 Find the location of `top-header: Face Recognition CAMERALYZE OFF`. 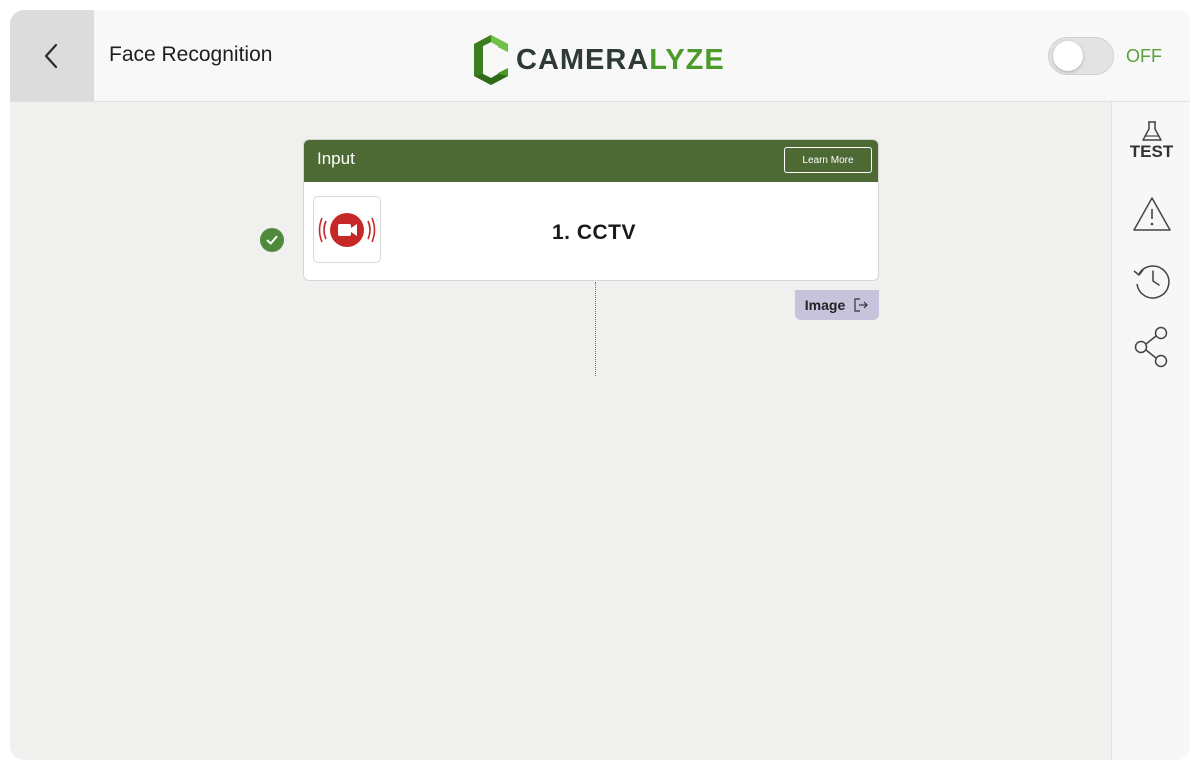

top-header: Face Recognition CAMERALYZE OFF is located at coordinates (600, 56).